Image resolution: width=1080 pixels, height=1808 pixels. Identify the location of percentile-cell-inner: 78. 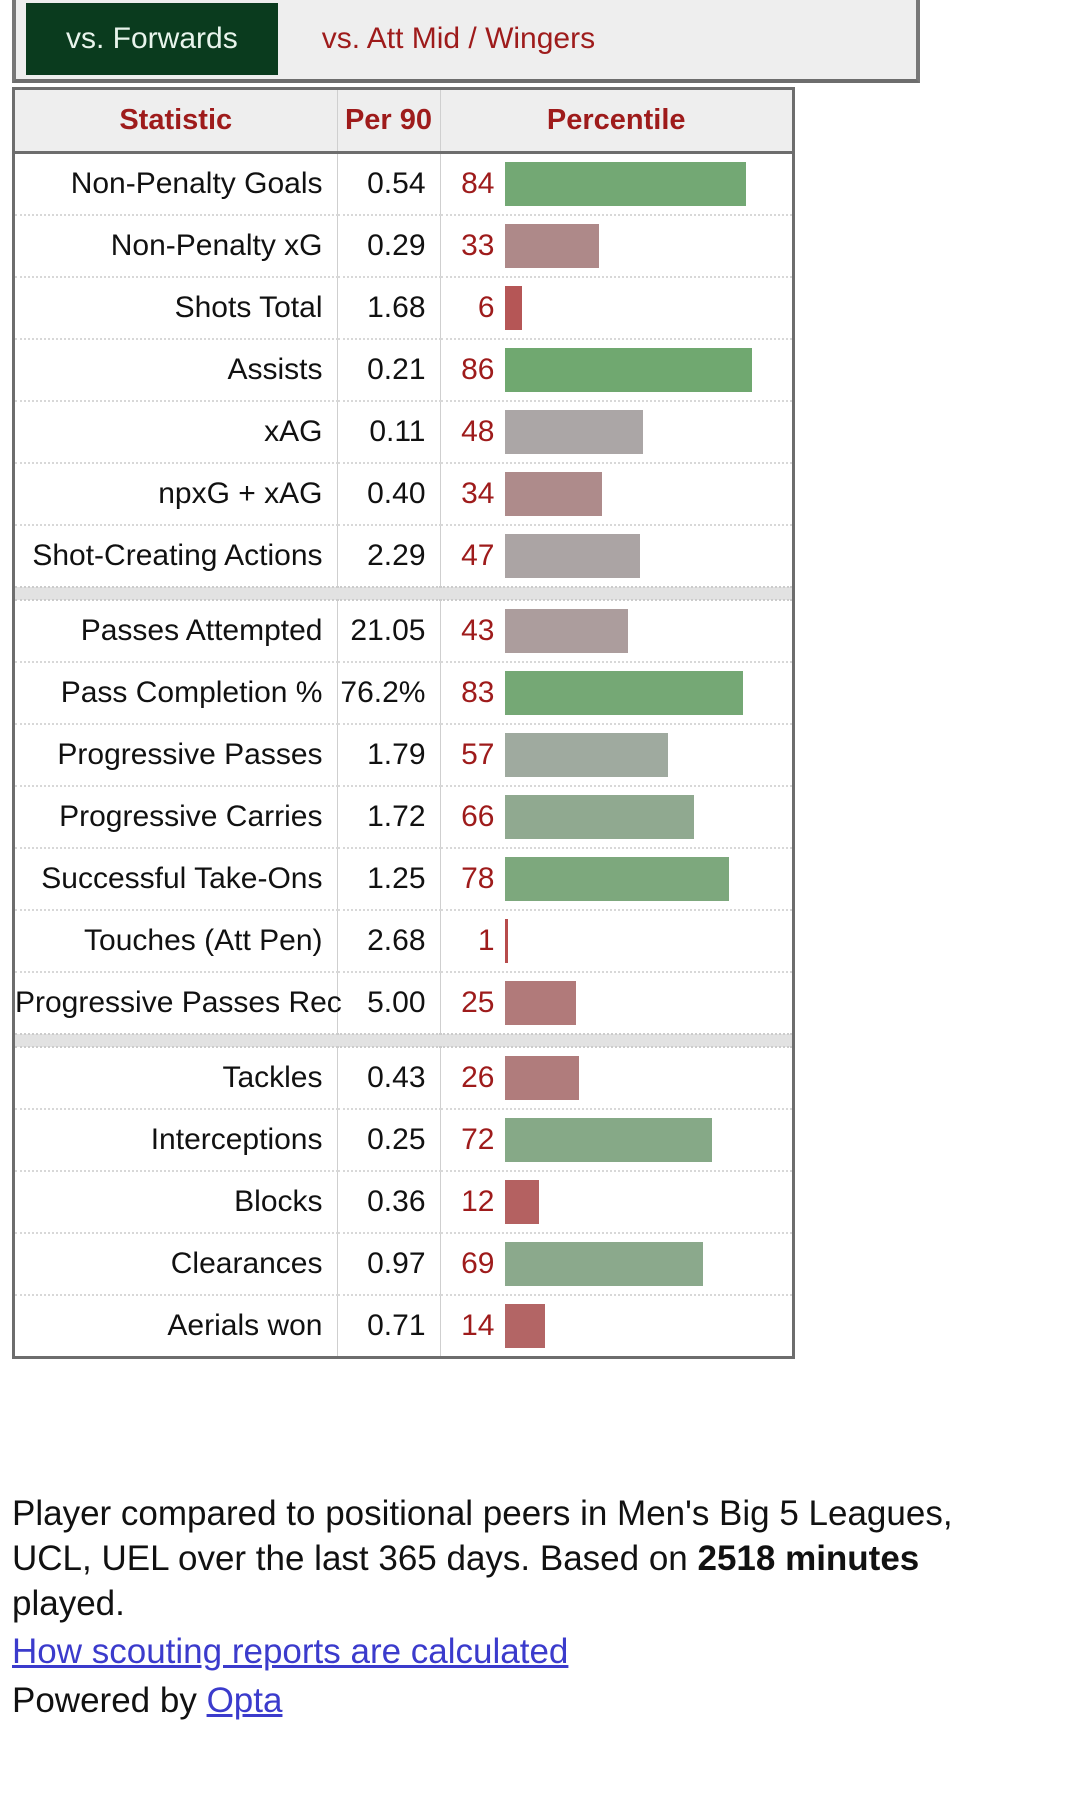
(617, 879).